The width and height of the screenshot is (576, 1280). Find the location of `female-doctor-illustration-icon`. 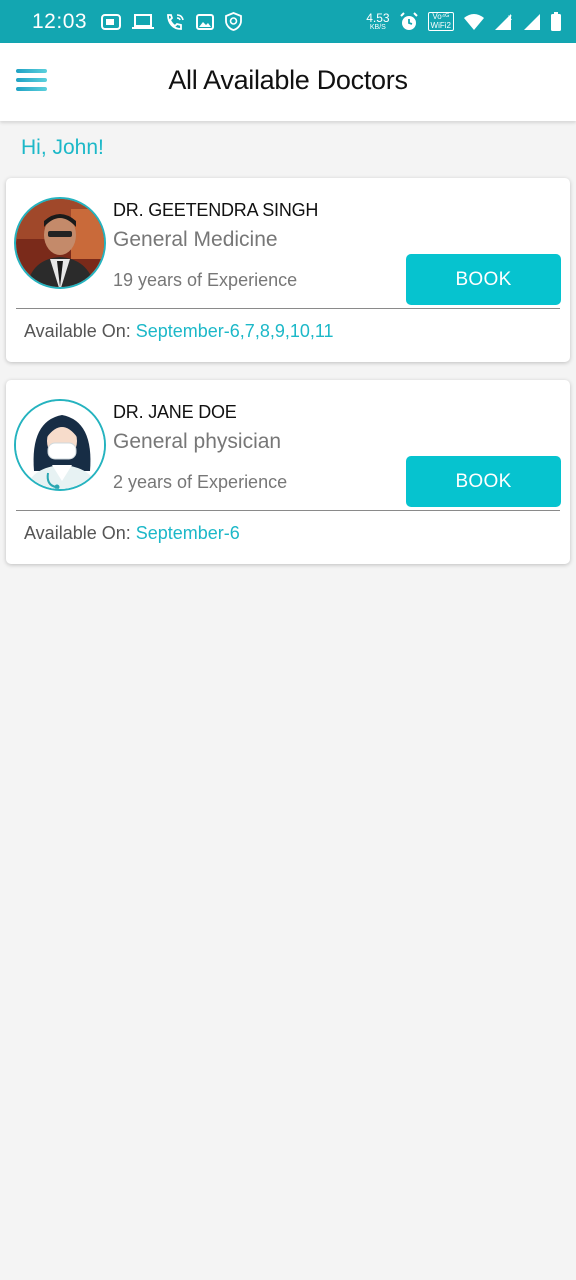

female-doctor-illustration-icon is located at coordinates (60, 445).